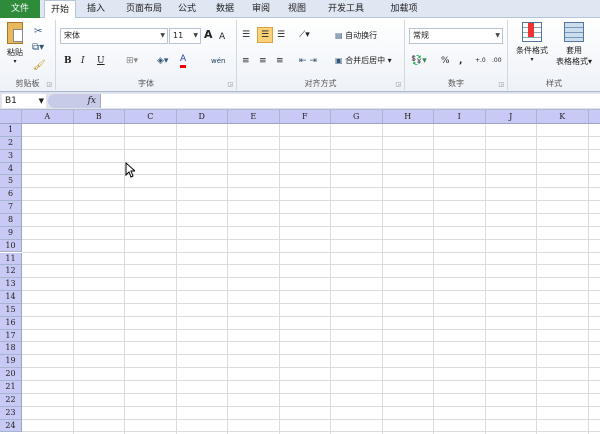  What do you see at coordinates (497, 61) in the screenshot?
I see `decrease-decimal-button: .00` at bounding box center [497, 61].